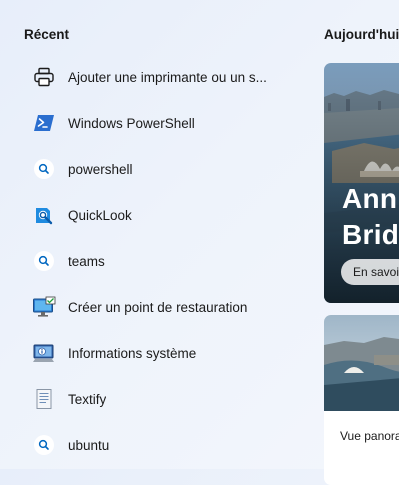 The width and height of the screenshot is (399, 485). Describe the element at coordinates (369, 436) in the screenshot. I see `card-caption: Vue panora` at that location.